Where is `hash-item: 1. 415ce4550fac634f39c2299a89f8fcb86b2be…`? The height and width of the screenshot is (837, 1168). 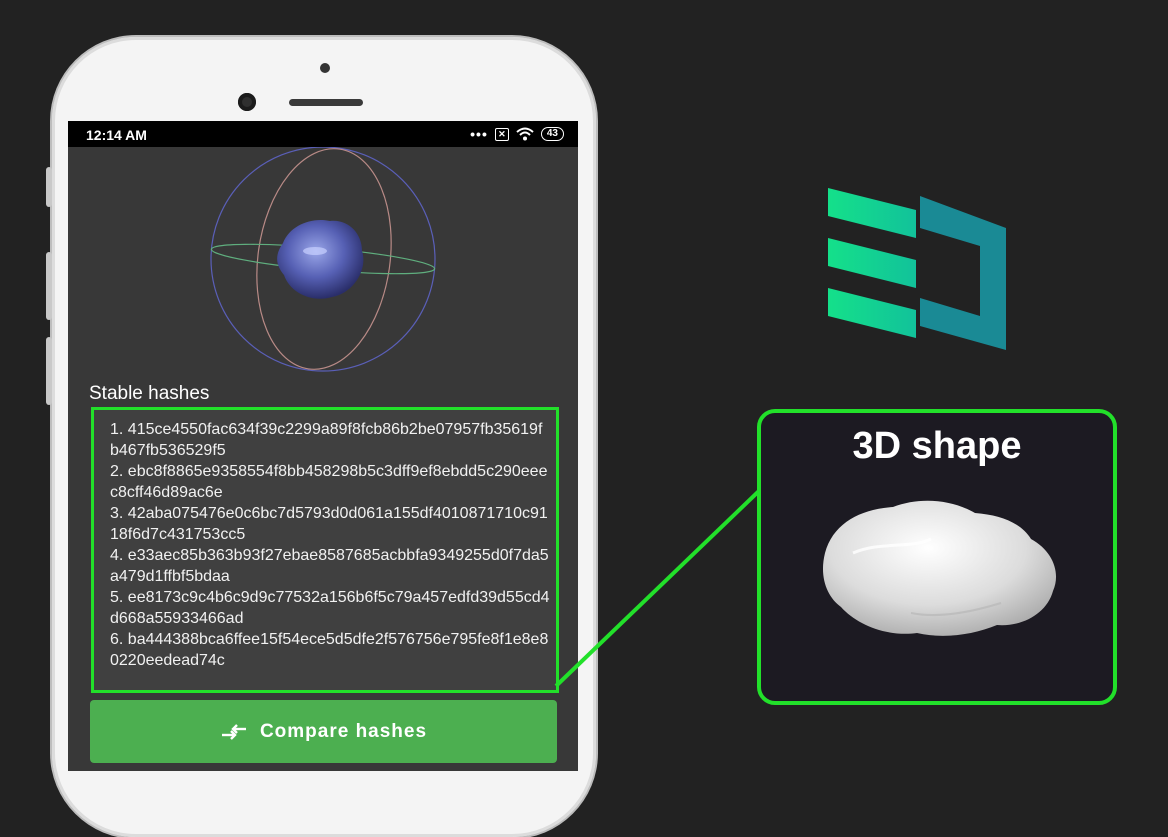 hash-item: 1. 415ce4550fac634f39c2299a89f8fcb86b2be… is located at coordinates (330, 440).